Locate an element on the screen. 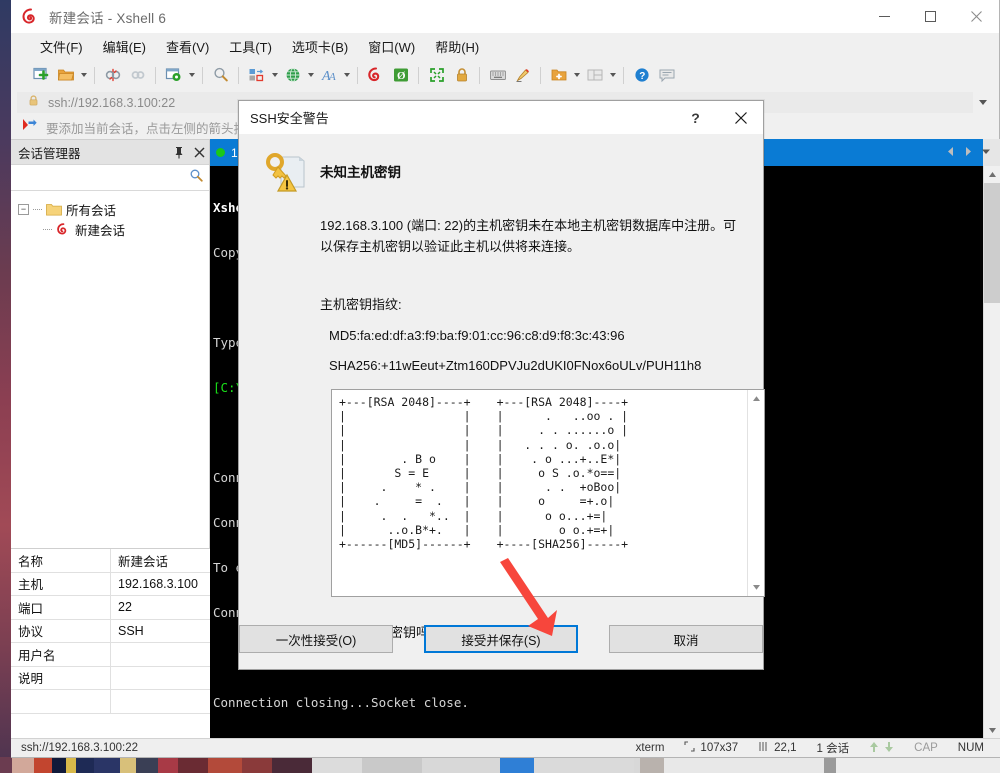 The image size is (1000, 773). disconnect-icon is located at coordinates (112, 75).